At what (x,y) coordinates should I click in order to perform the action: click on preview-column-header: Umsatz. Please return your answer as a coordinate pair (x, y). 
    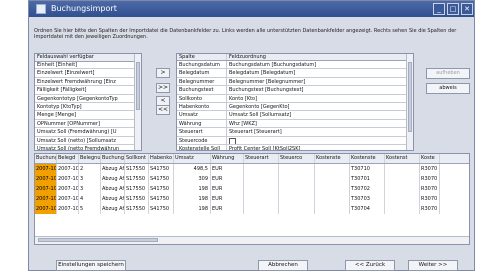
    Looking at the image, I should click on (192, 158).